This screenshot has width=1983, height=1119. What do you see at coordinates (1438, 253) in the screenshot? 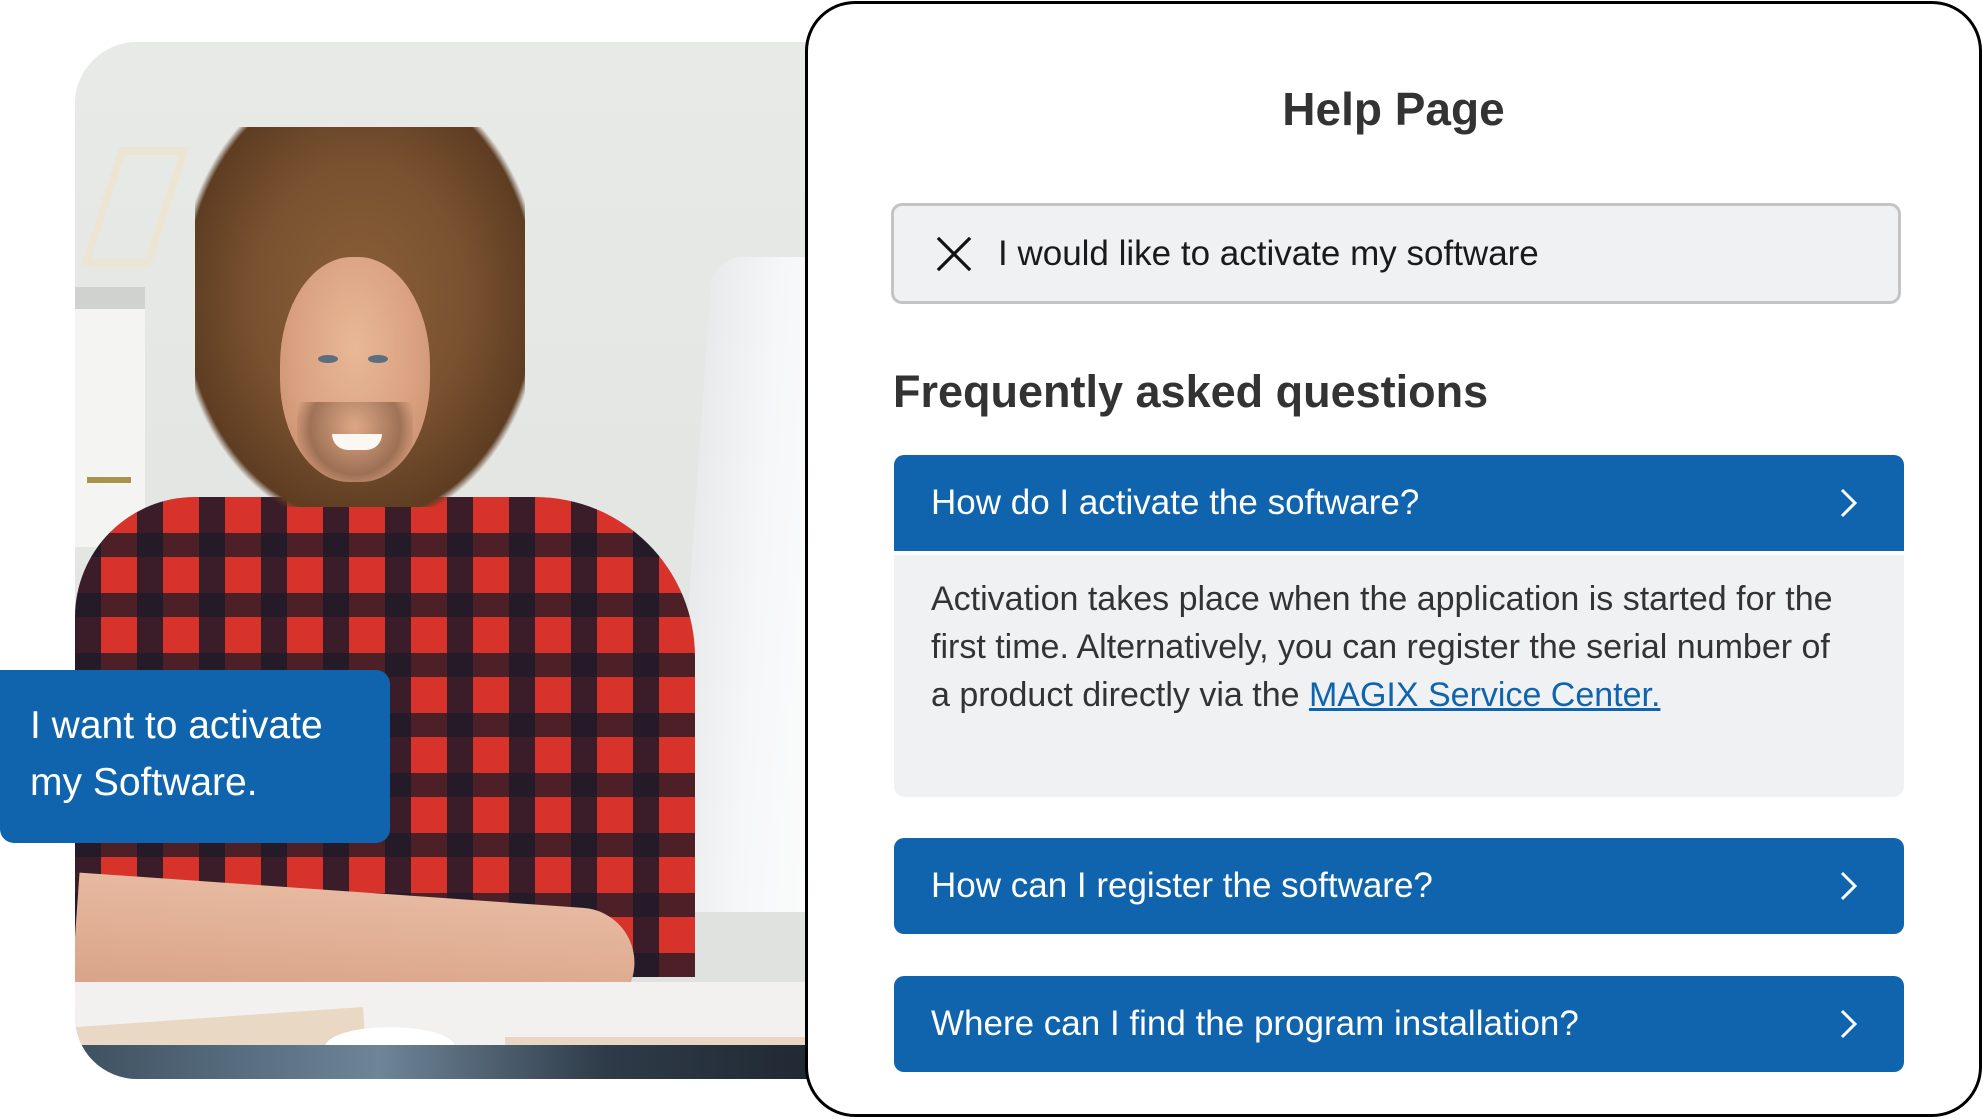
I see `search-input` at bounding box center [1438, 253].